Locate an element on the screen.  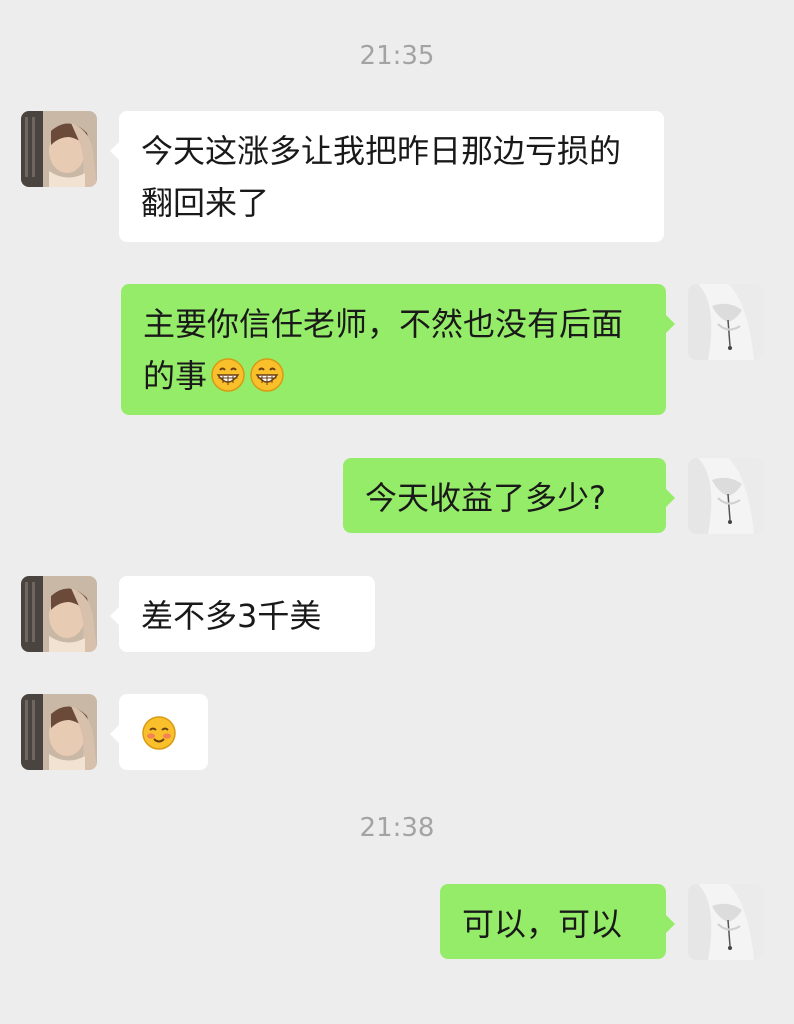
message-bubble-outgoing: 今天收益了多少? is located at coordinates (509, 495).